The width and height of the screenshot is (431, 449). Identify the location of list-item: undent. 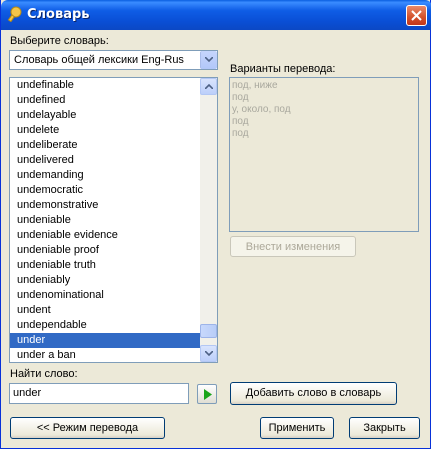
(105, 310).